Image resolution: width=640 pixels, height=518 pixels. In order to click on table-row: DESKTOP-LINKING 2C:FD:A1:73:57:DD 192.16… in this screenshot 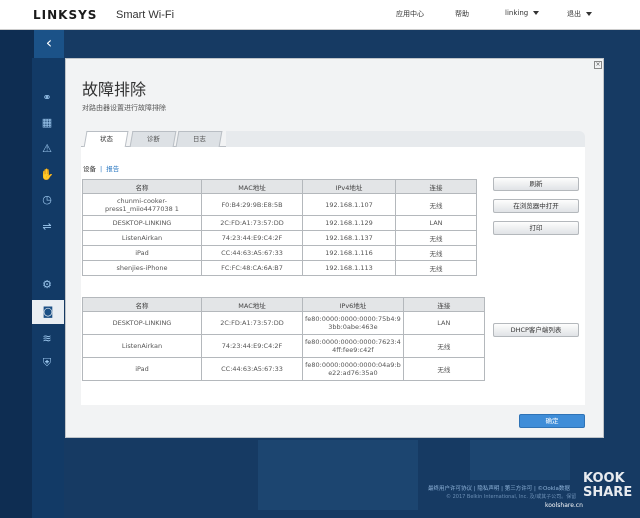, I will do `click(279, 223)`.